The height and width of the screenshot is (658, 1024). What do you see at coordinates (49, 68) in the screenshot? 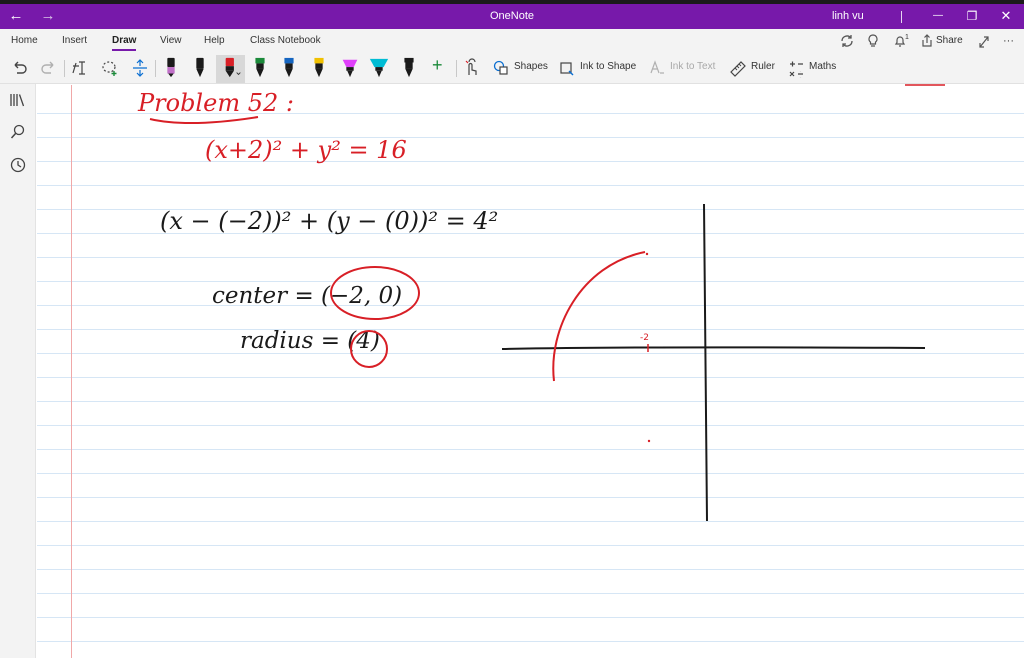
I see `redo-icon` at bounding box center [49, 68].